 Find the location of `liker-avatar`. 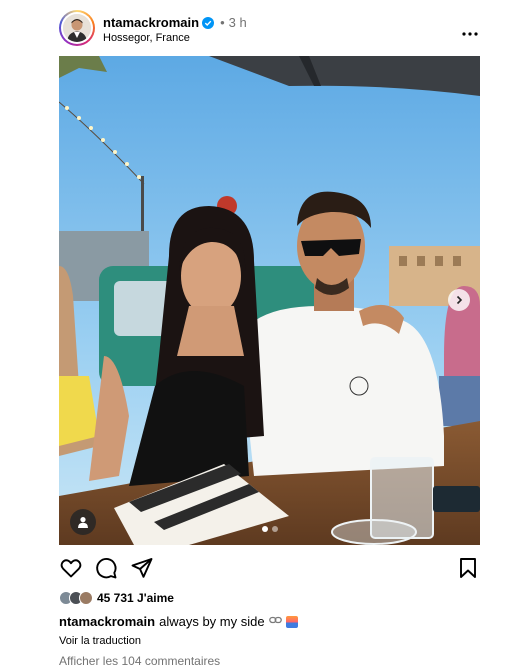

liker-avatar is located at coordinates (86, 598).